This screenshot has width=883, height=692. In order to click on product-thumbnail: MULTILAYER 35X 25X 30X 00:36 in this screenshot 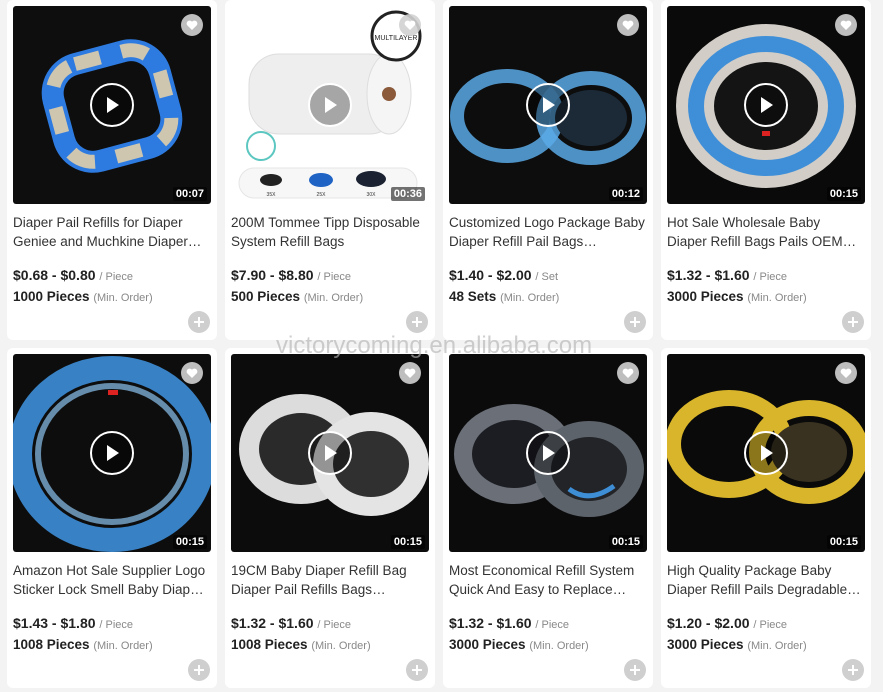, I will do `click(330, 105)`.